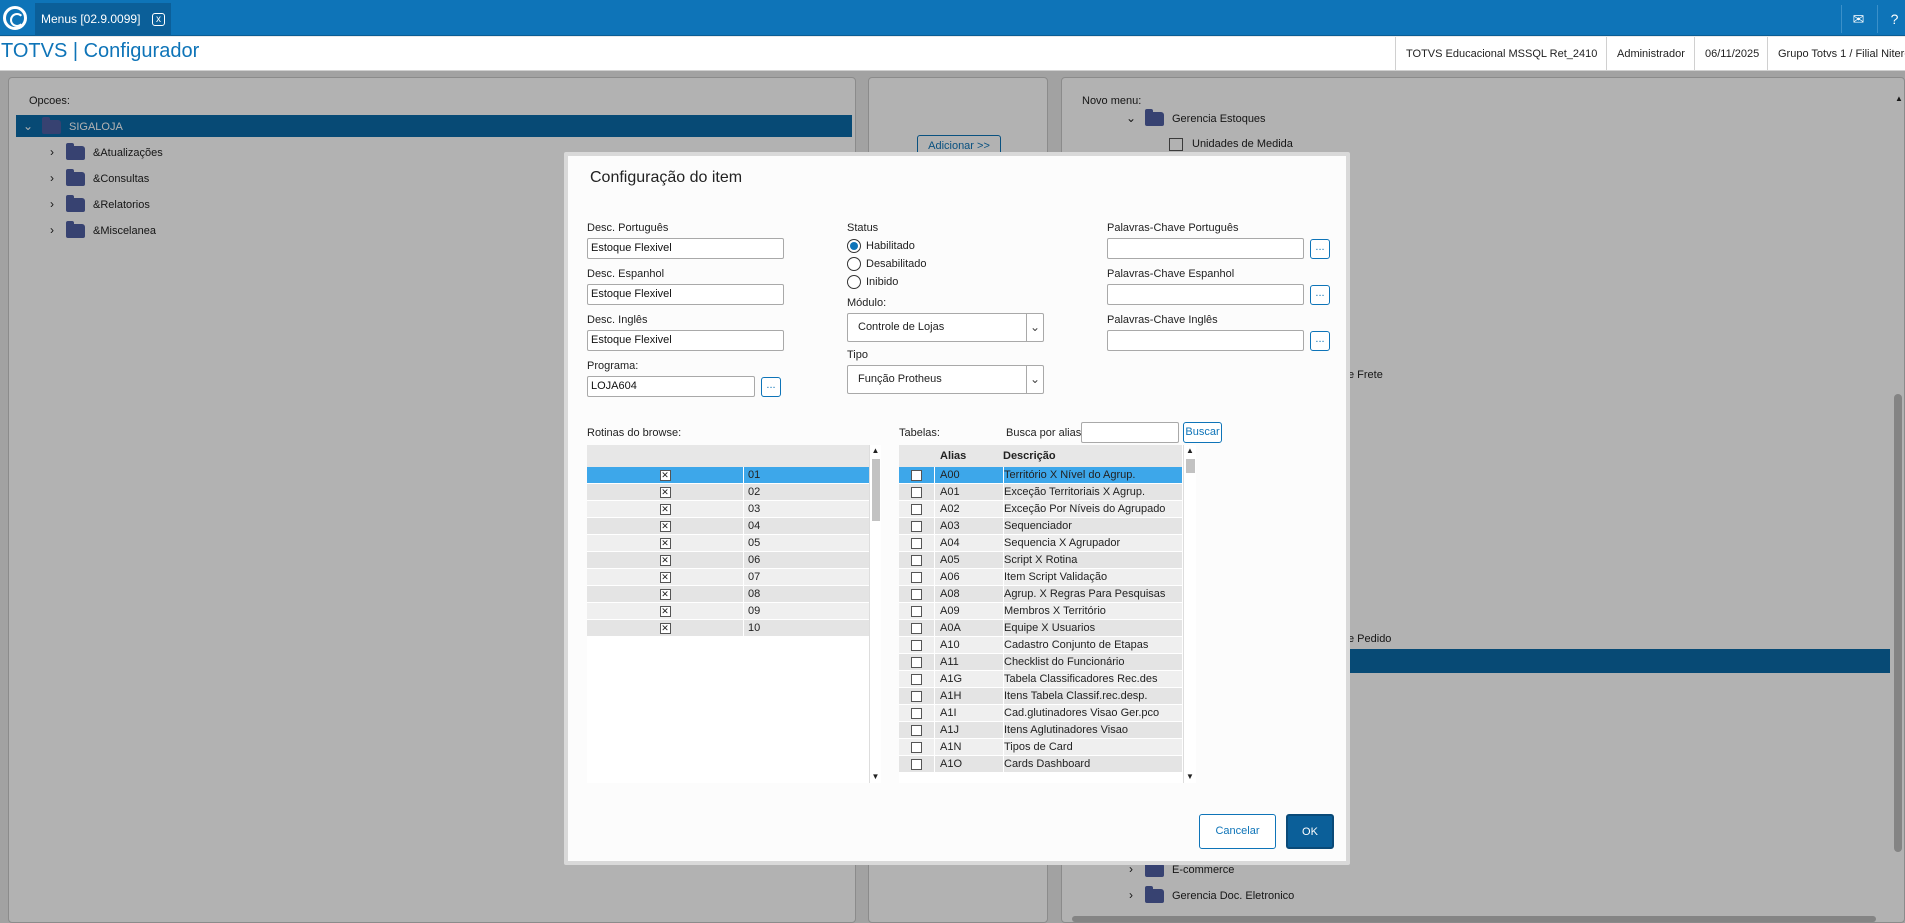  Describe the element at coordinates (1040, 628) in the screenshot. I see `table-row: A0A Equipe X Usuarios` at that location.